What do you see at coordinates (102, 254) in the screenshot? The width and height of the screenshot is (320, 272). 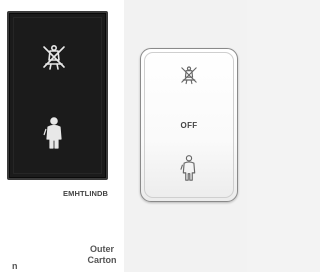 I see `table-column-header-outer-carton: Outer Carton` at bounding box center [102, 254].